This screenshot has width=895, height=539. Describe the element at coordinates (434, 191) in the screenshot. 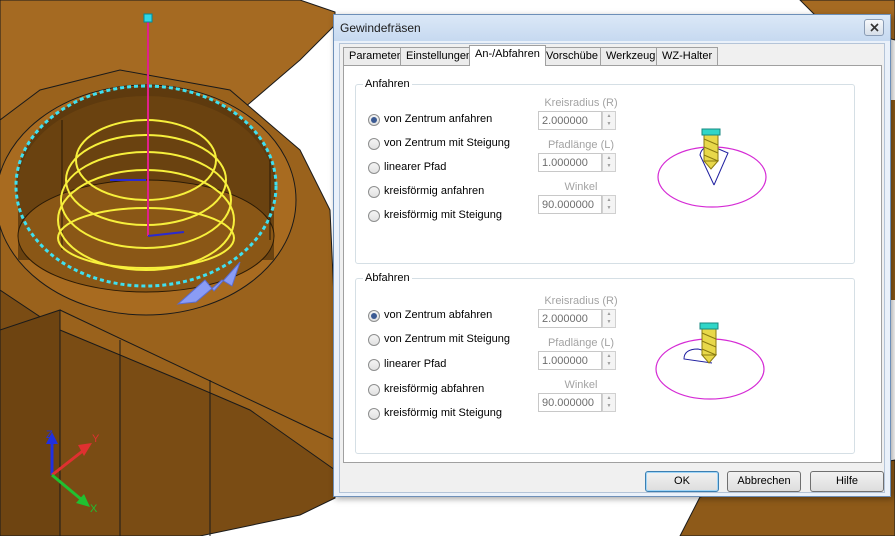

I see `radio-label: kreisförmig anfahren` at that location.